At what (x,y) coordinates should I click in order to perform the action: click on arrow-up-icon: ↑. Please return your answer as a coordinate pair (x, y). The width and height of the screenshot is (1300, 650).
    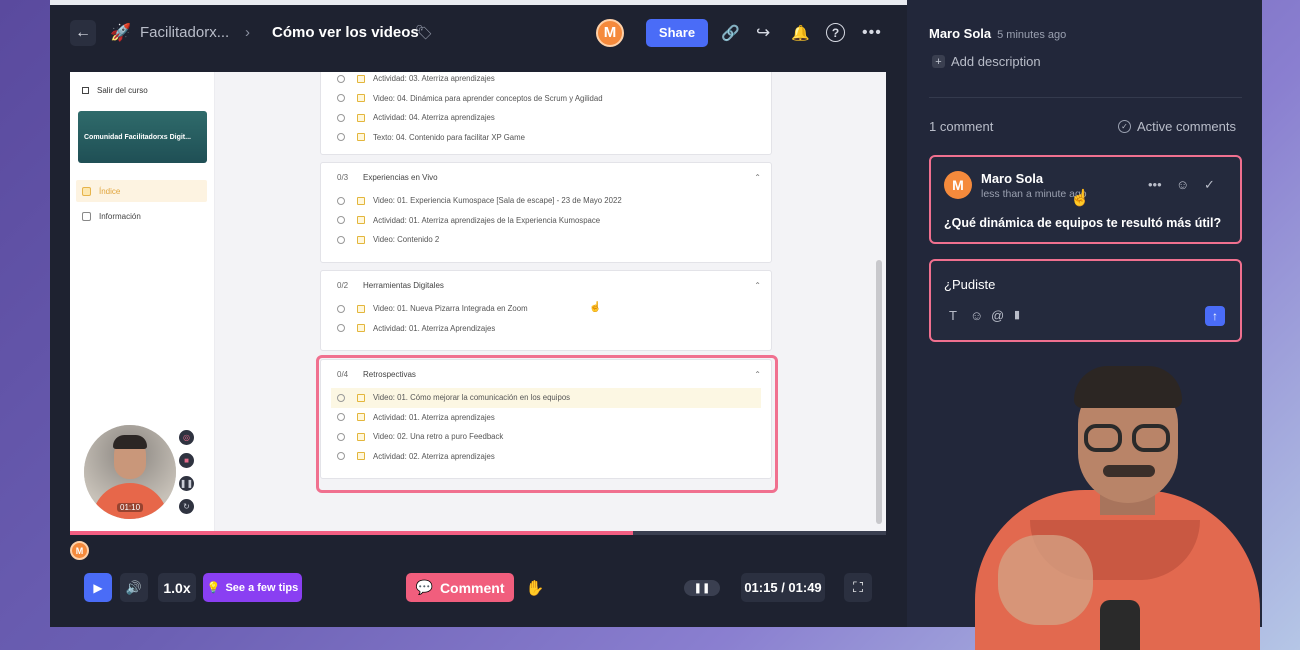
    Looking at the image, I should click on (1215, 316).